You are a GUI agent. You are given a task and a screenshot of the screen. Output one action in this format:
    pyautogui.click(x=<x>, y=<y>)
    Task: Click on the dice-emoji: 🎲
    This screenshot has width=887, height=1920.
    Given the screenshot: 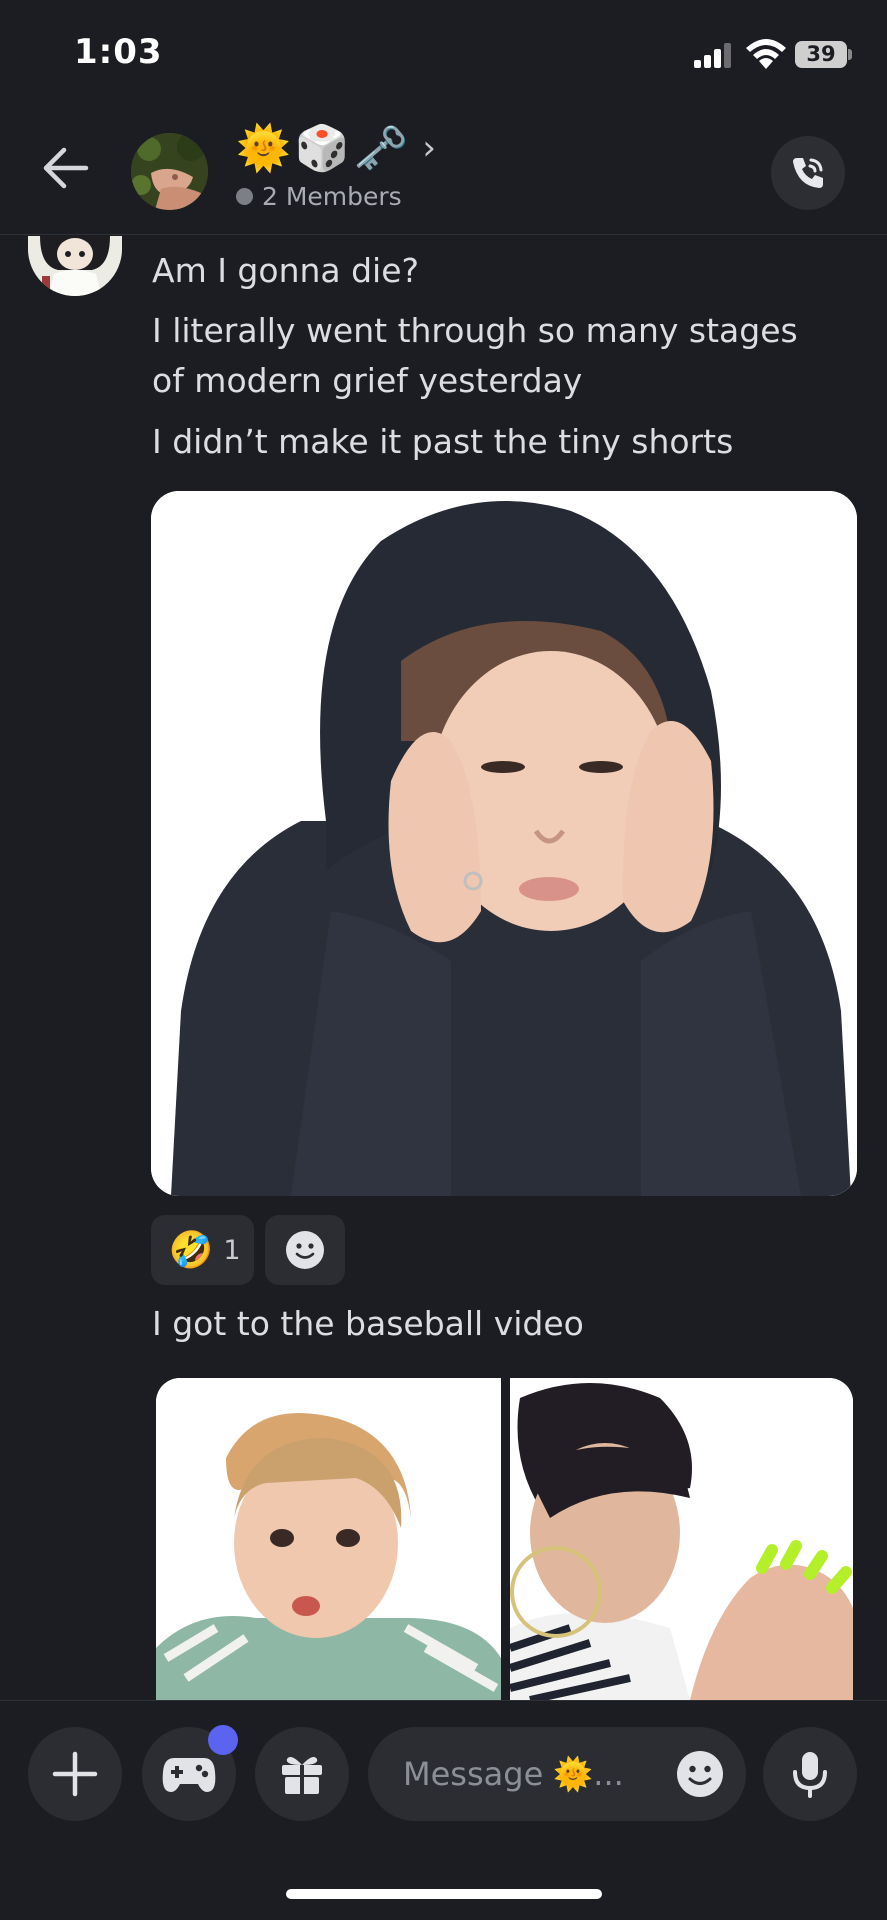 What is the action you would take?
    pyautogui.click(x=322, y=148)
    